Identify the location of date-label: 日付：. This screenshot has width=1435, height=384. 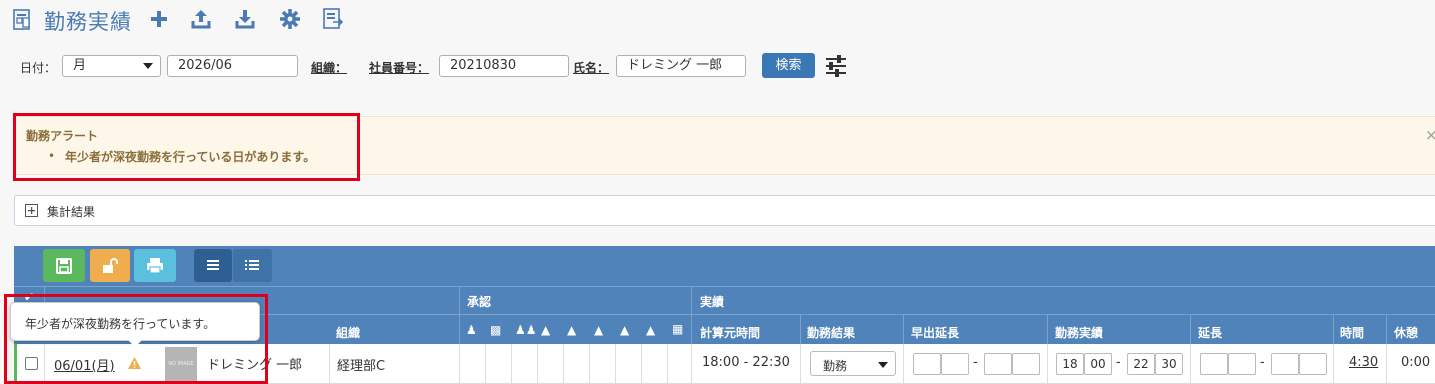
(38, 68).